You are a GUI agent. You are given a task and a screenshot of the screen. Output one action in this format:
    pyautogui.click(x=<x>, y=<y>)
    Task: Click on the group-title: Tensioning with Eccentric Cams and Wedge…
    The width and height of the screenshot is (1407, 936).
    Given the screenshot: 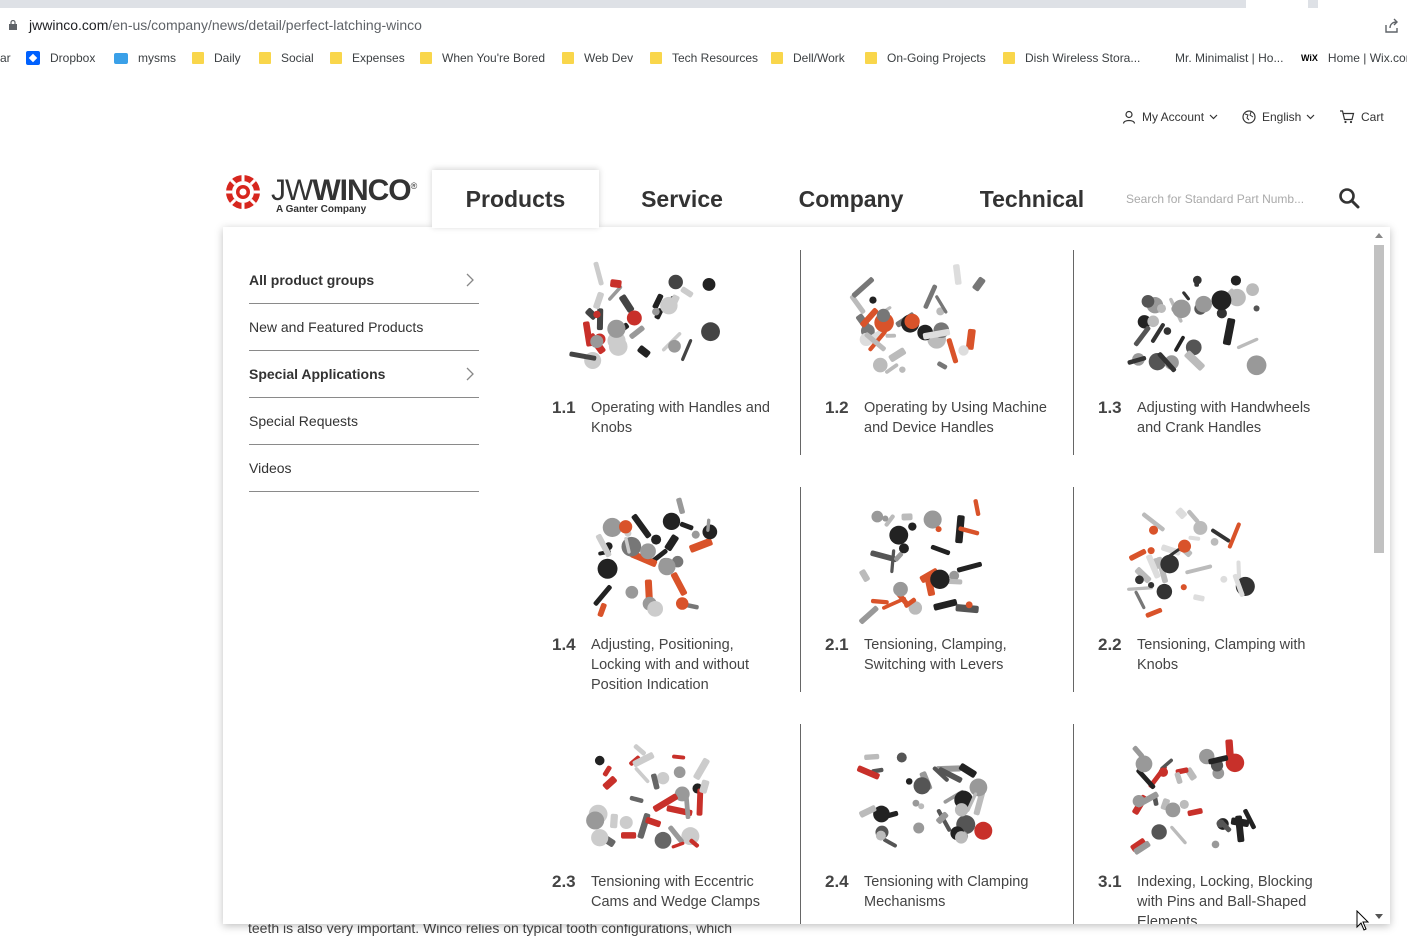 What is the action you would take?
    pyautogui.click(x=688, y=892)
    